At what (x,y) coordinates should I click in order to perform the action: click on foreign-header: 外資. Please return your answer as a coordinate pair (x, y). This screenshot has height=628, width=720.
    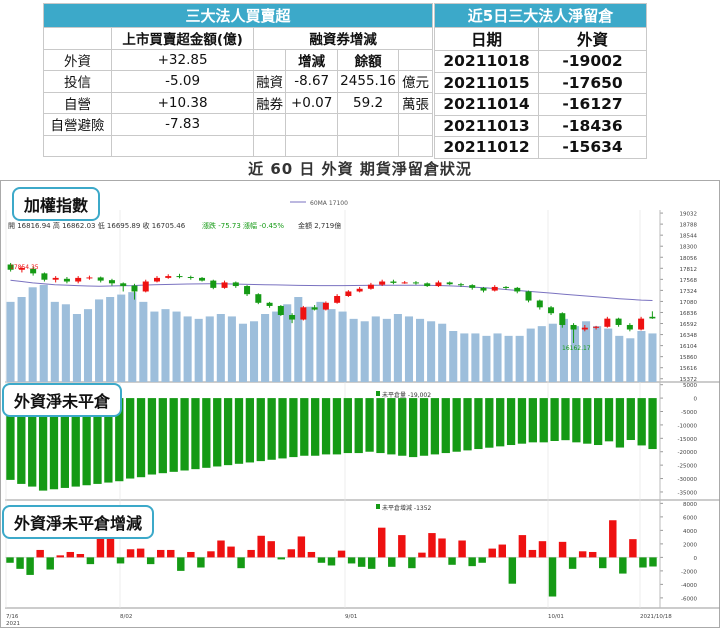
    Looking at the image, I should click on (592, 39).